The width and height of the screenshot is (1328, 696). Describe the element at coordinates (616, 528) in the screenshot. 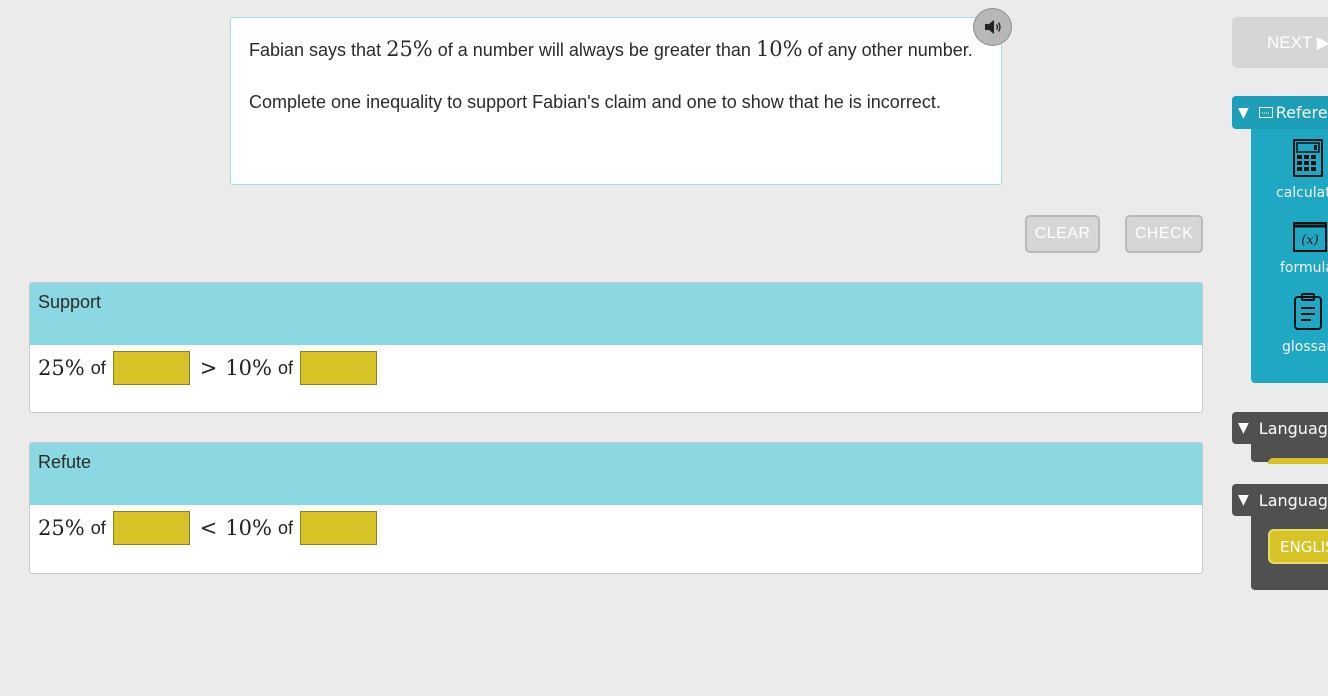

I see `refute-inequality: 25% of < 10% of` at that location.